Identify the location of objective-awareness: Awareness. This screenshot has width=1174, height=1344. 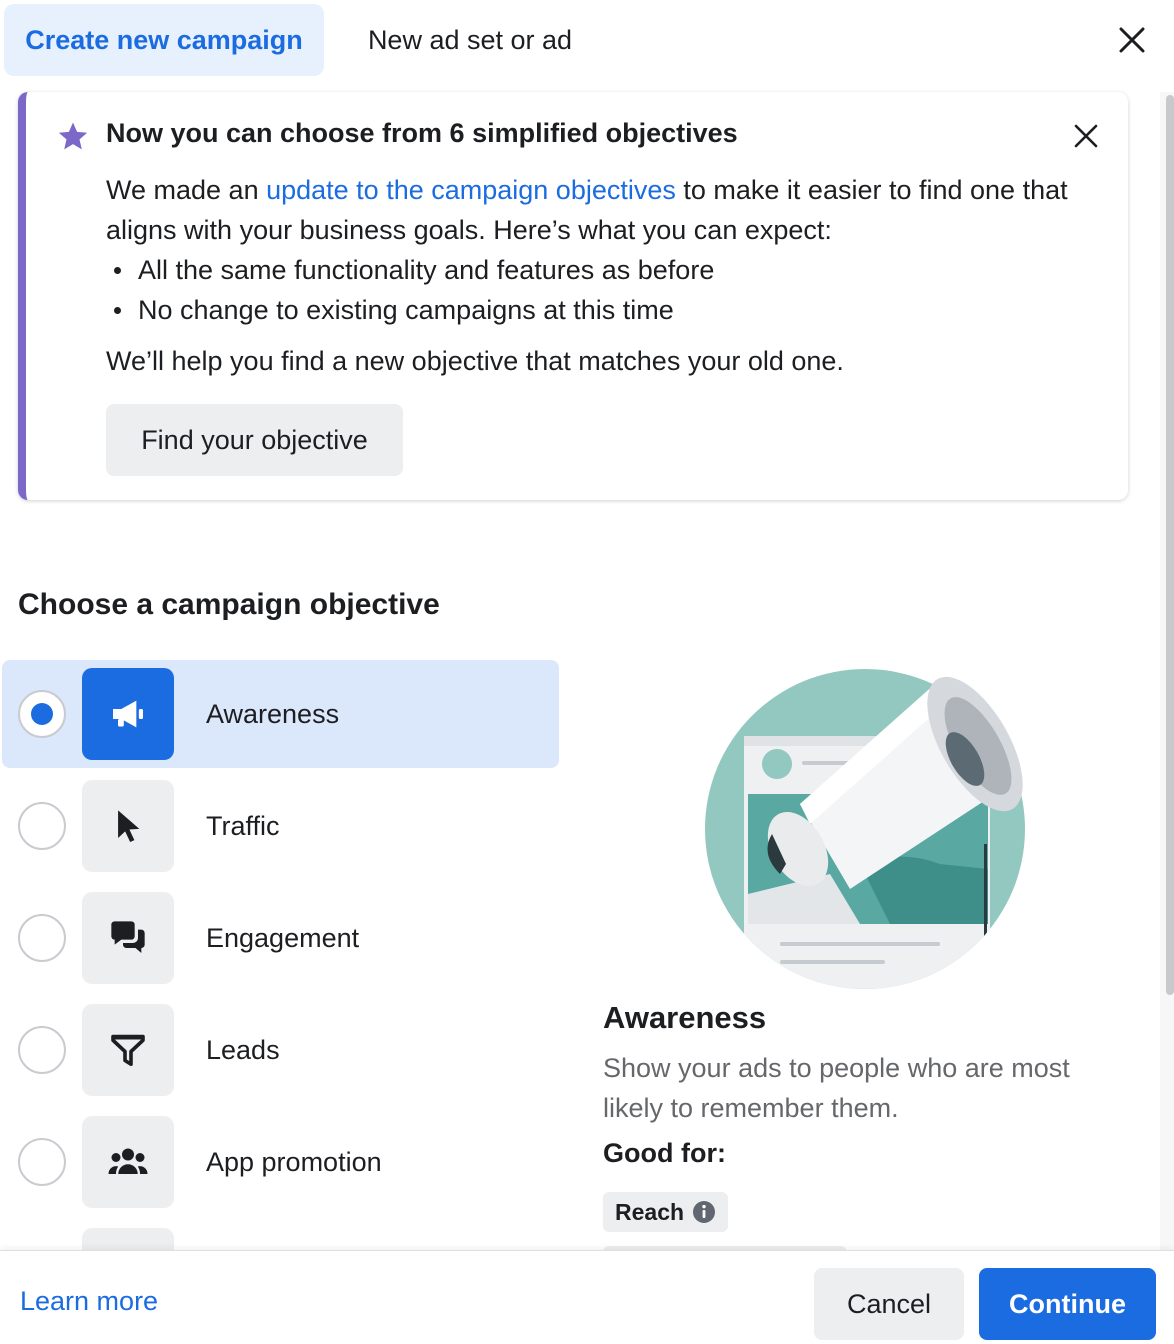
(280, 714).